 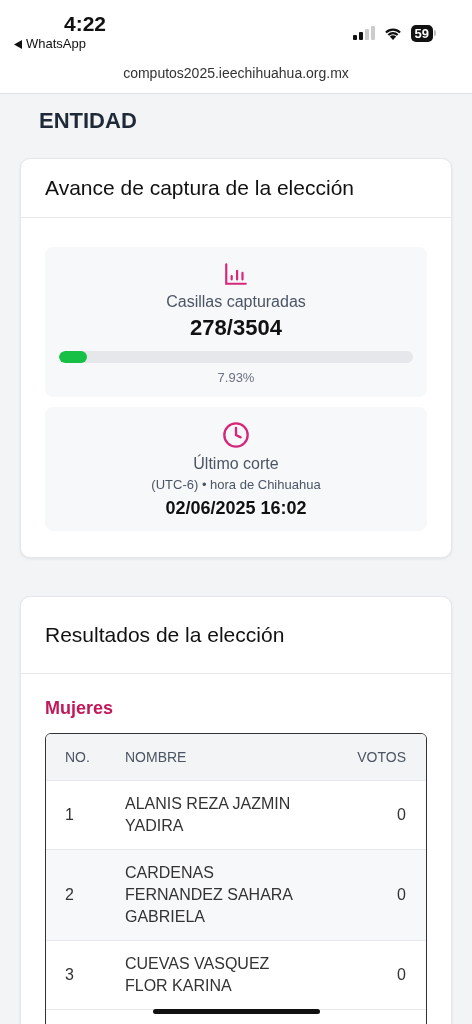 What do you see at coordinates (236, 508) in the screenshot?
I see `cutoff-datetime: 02/06/2025 16:02` at bounding box center [236, 508].